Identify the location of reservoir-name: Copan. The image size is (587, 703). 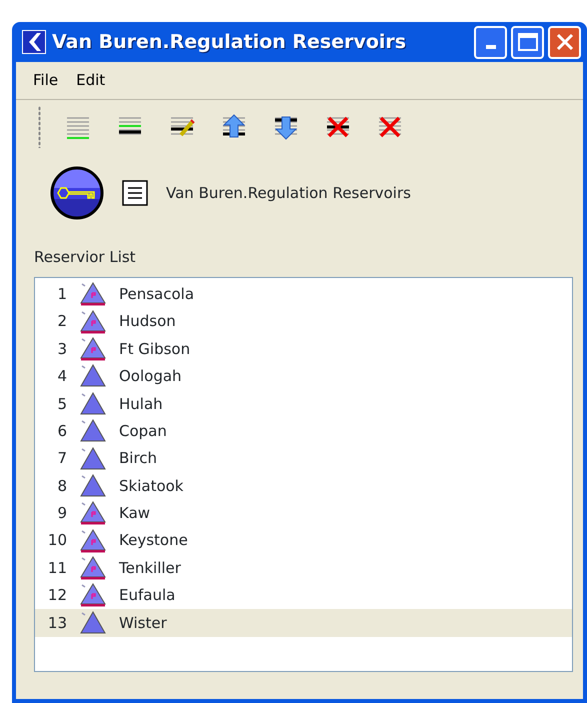
(143, 431).